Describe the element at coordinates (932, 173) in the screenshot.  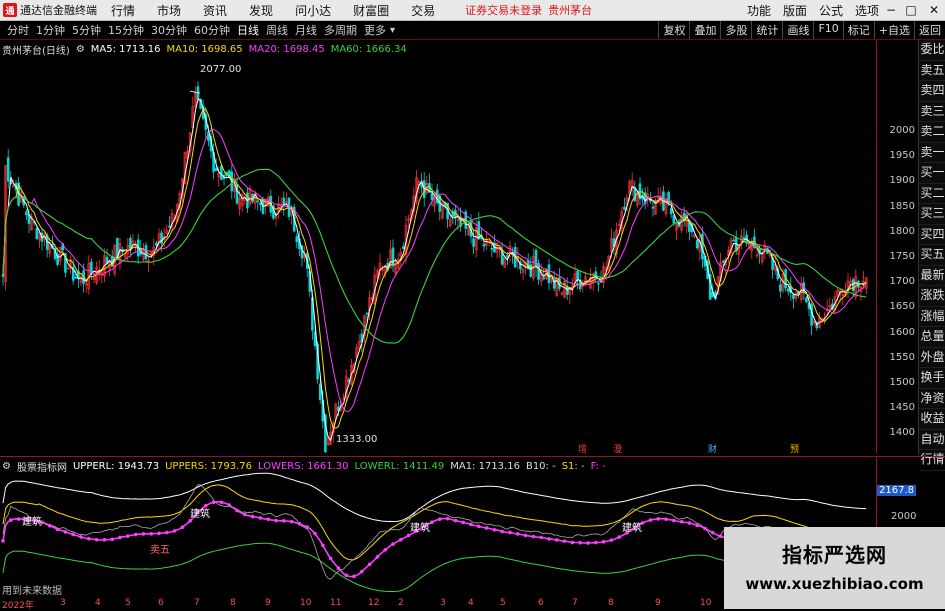
I see `sidebar-item: 买一` at that location.